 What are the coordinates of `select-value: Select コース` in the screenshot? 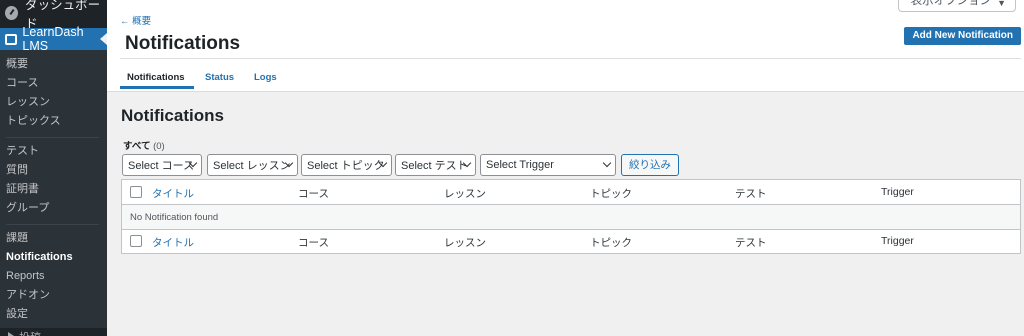 It's located at (161, 166).